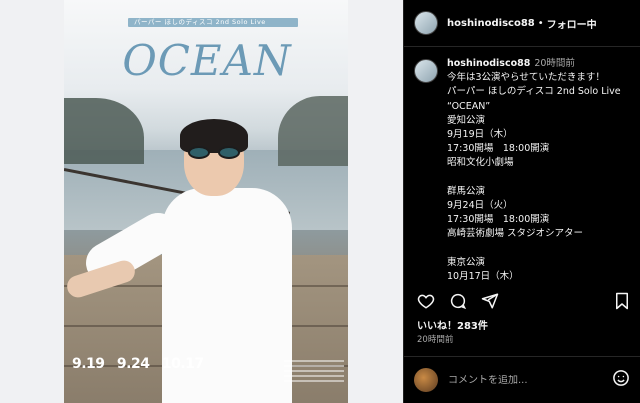 This screenshot has width=640, height=403. What do you see at coordinates (435, 339) in the screenshot?
I see `posted-time: 20時間前` at bounding box center [435, 339].